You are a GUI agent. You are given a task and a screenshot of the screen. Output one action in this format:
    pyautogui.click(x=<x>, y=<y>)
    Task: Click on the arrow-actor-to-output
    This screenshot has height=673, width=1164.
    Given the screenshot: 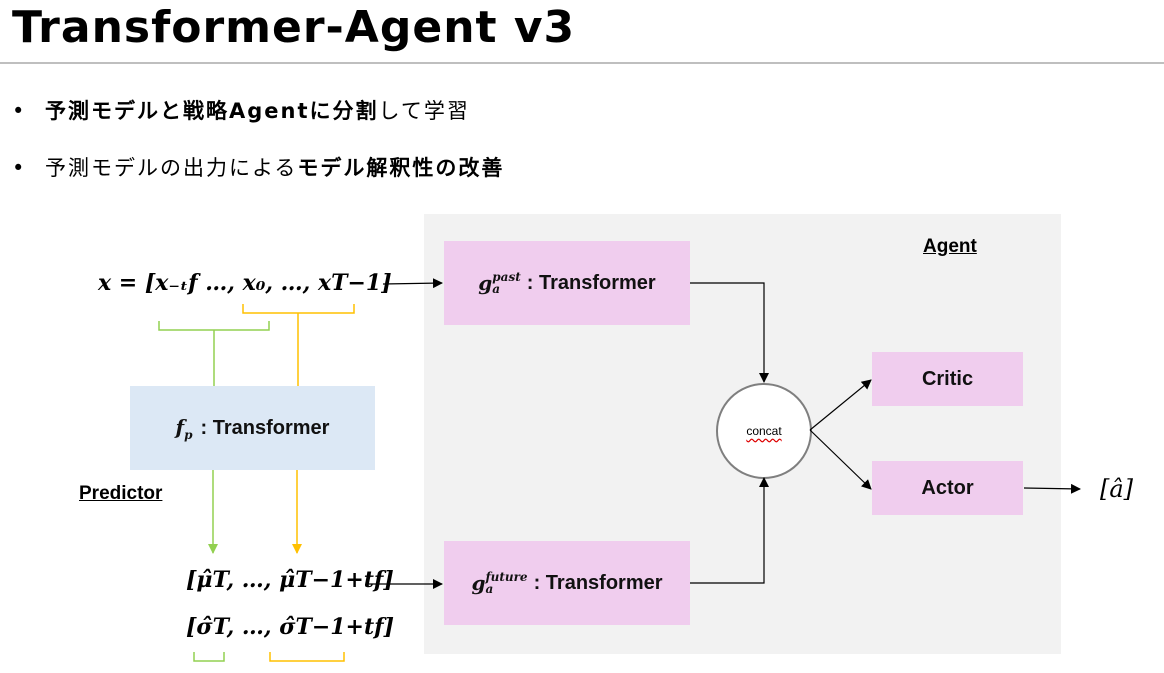 What is the action you would take?
    pyautogui.click(x=1052, y=488)
    